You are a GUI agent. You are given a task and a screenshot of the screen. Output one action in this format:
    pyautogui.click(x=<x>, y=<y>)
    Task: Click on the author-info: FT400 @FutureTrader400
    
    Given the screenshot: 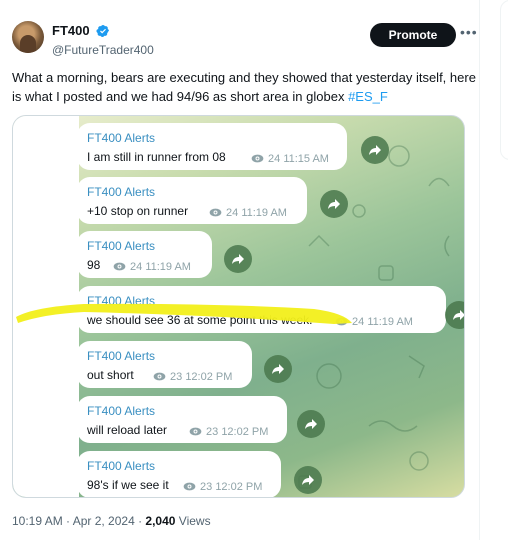 What is the action you would take?
    pyautogui.click(x=103, y=39)
    